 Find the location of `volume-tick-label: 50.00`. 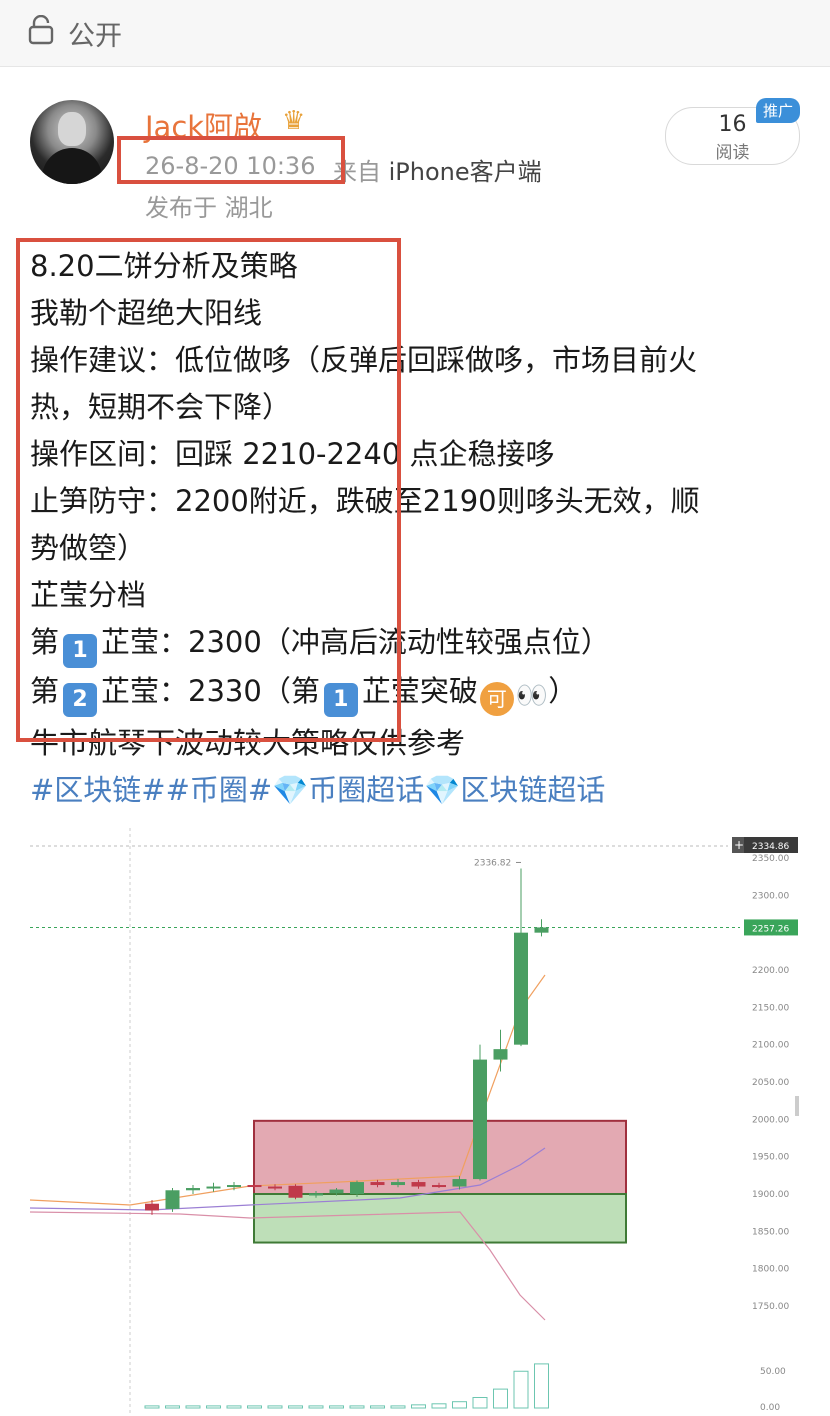

volume-tick-label: 50.00 is located at coordinates (773, 1372).